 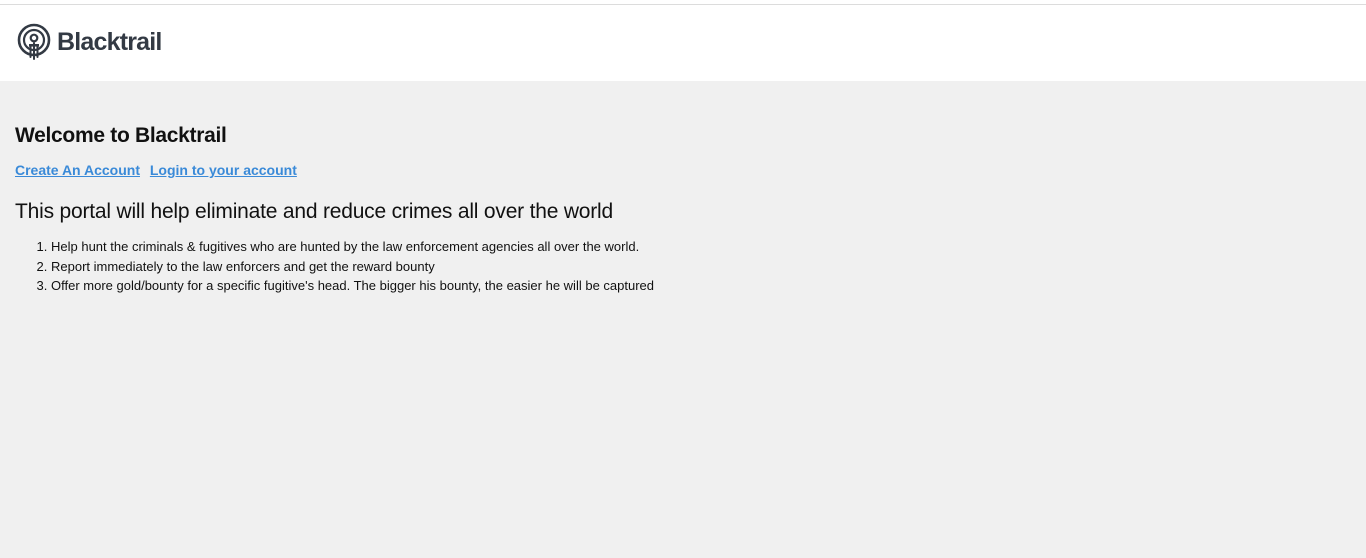 I want to click on fingerprint-pin-icon, so click(x=34, y=41).